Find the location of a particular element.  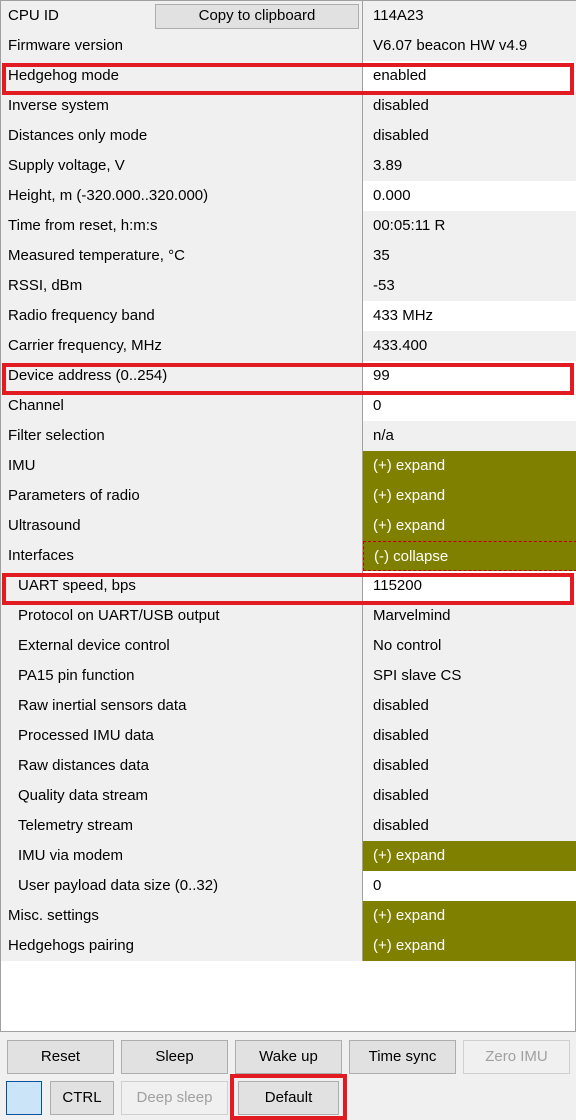

property-label: PA15 pin function is located at coordinates (182, 676).